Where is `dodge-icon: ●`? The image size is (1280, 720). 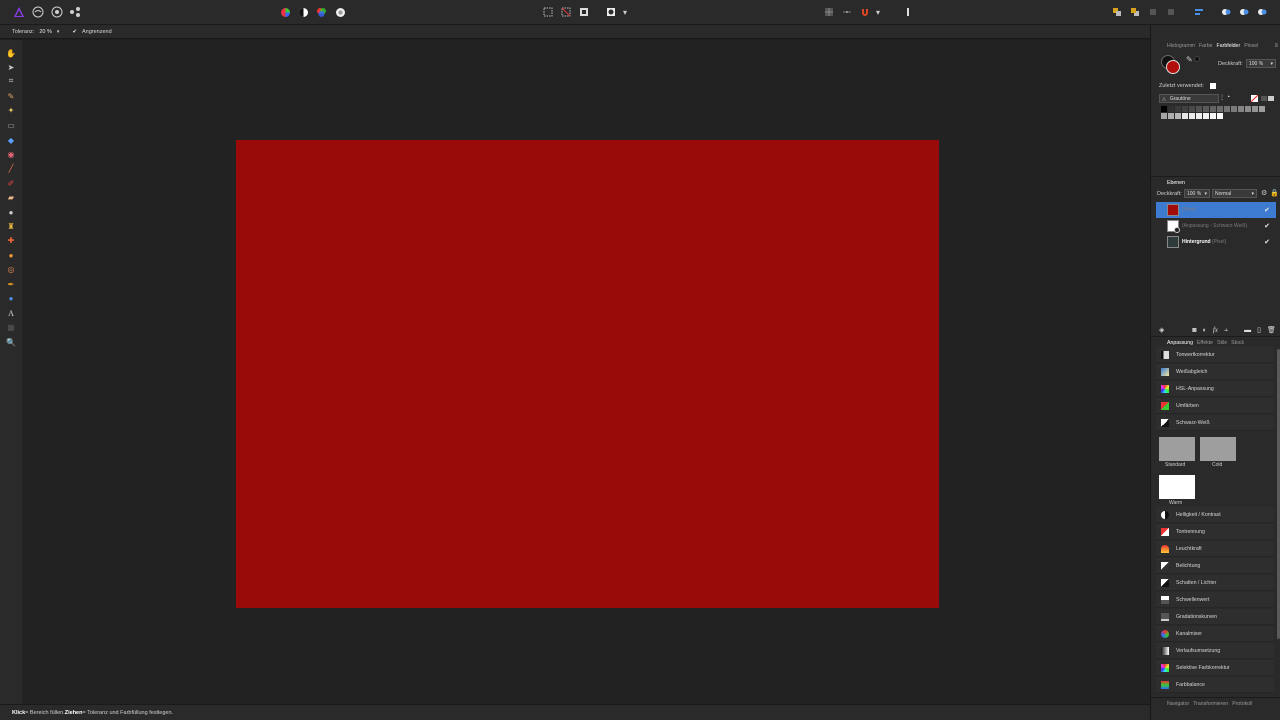 dodge-icon: ● is located at coordinates (11, 212).